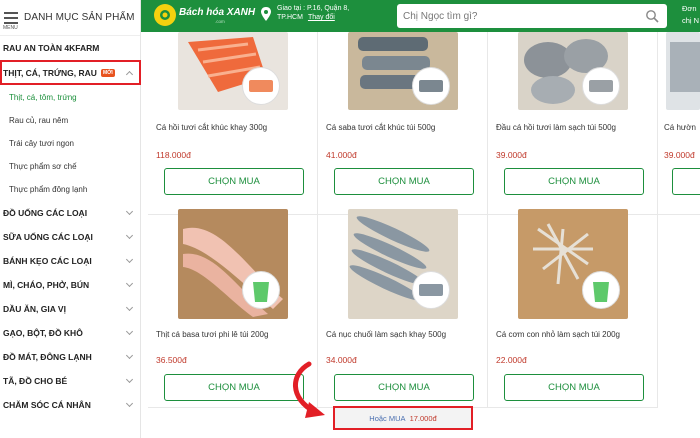 This screenshot has height=438, width=700. Describe the element at coordinates (212, 334) in the screenshot. I see `product-name: Thịt cá basa tươi phi lê túi 200g` at that location.